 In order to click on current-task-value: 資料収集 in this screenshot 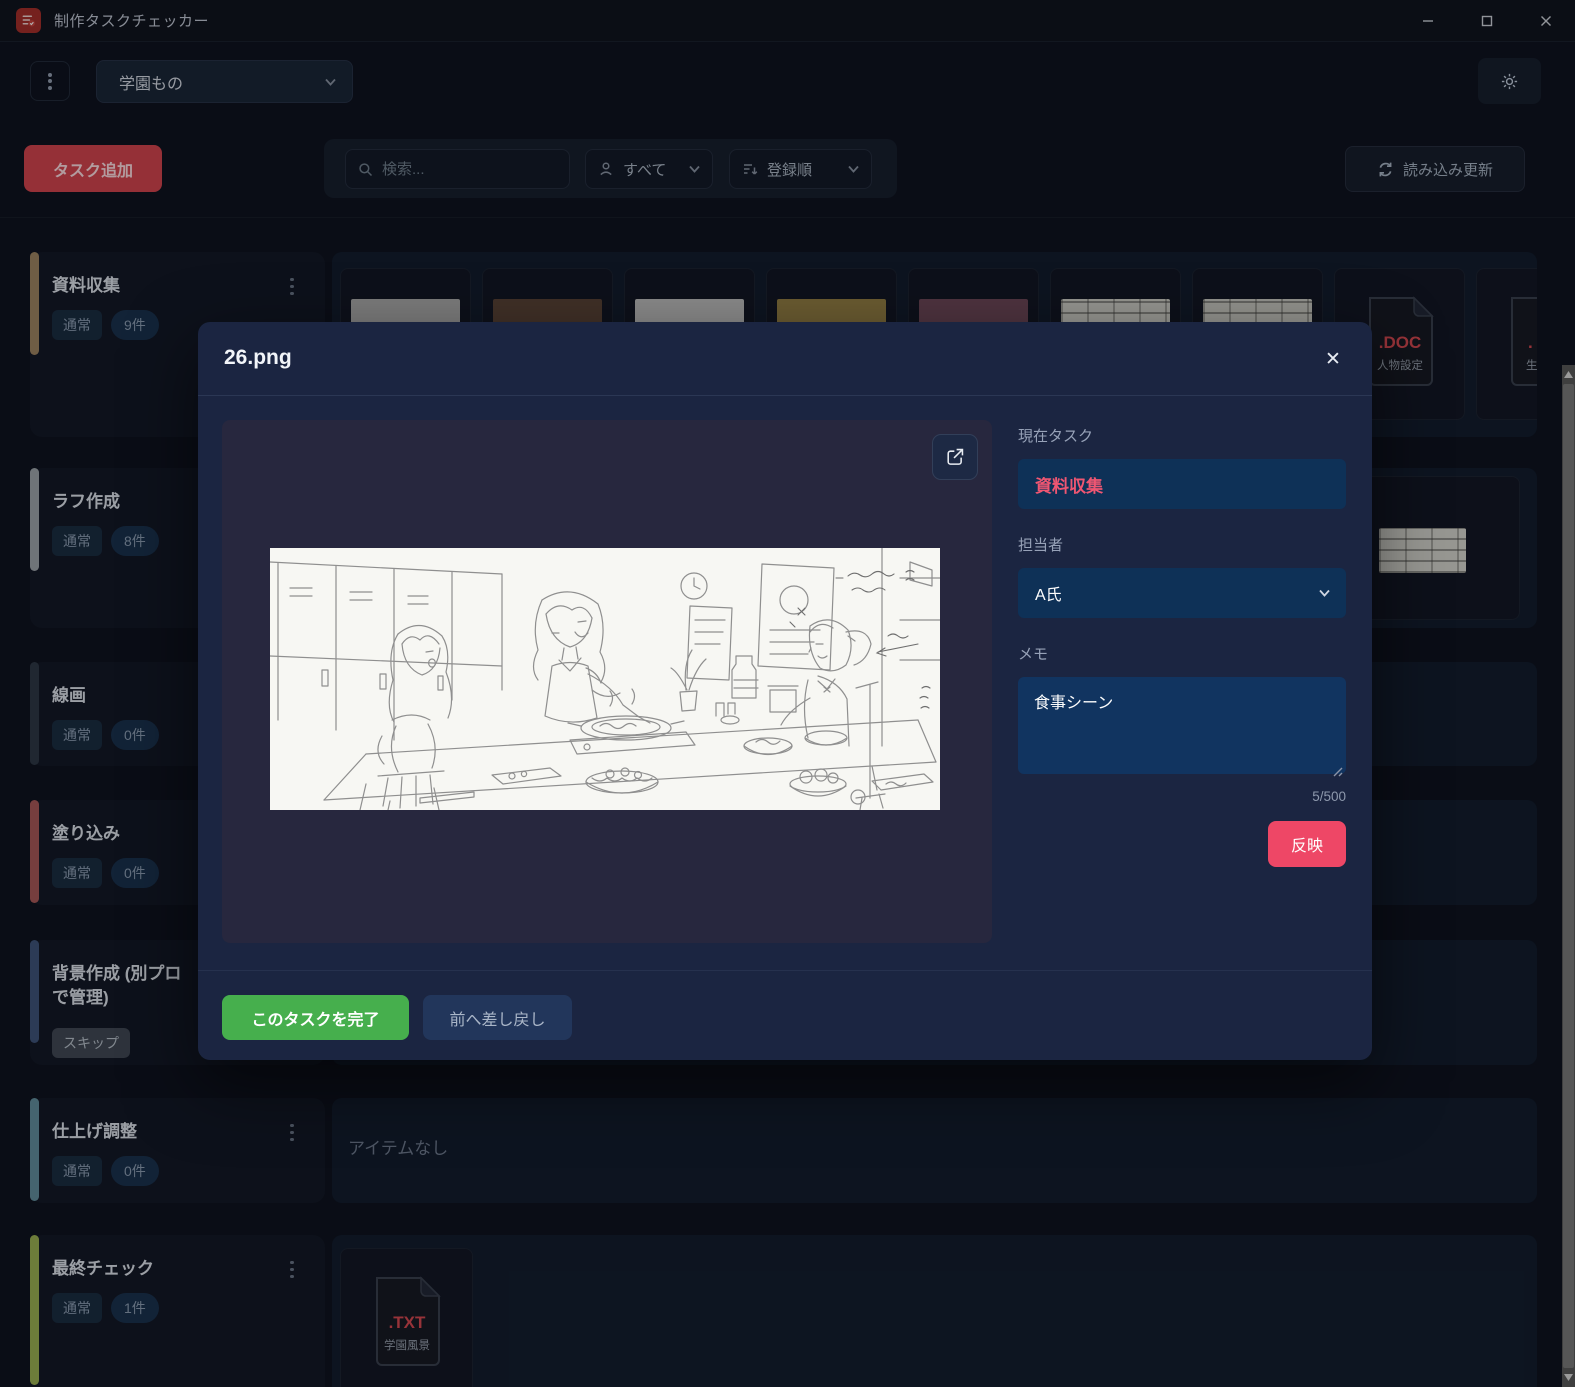, I will do `click(1069, 486)`.